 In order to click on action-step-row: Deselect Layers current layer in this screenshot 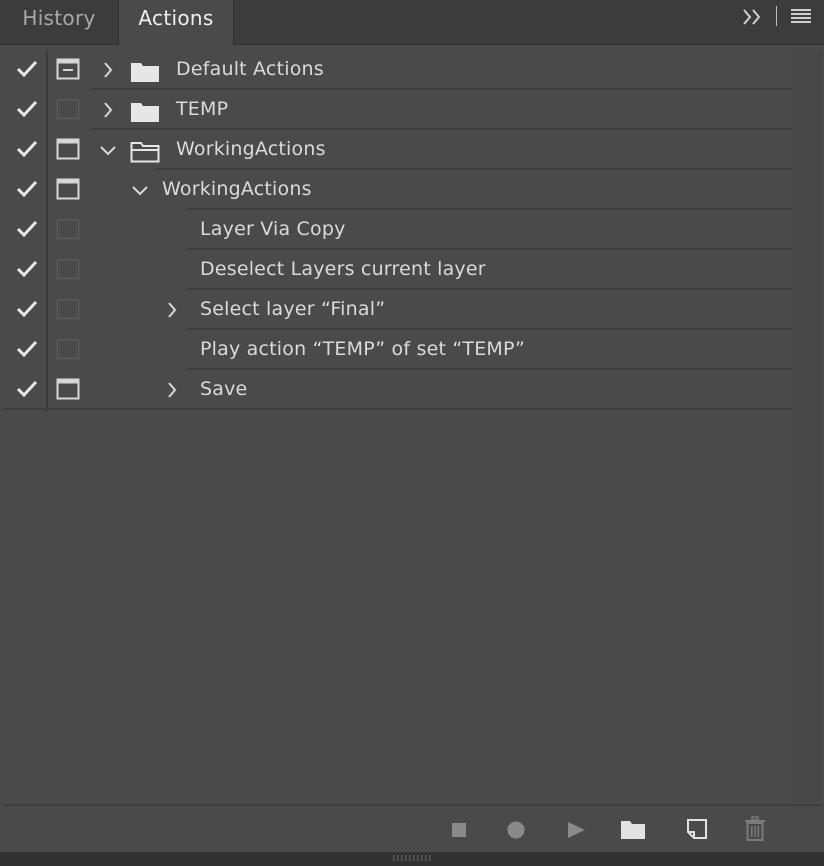, I will do `click(398, 270)`.